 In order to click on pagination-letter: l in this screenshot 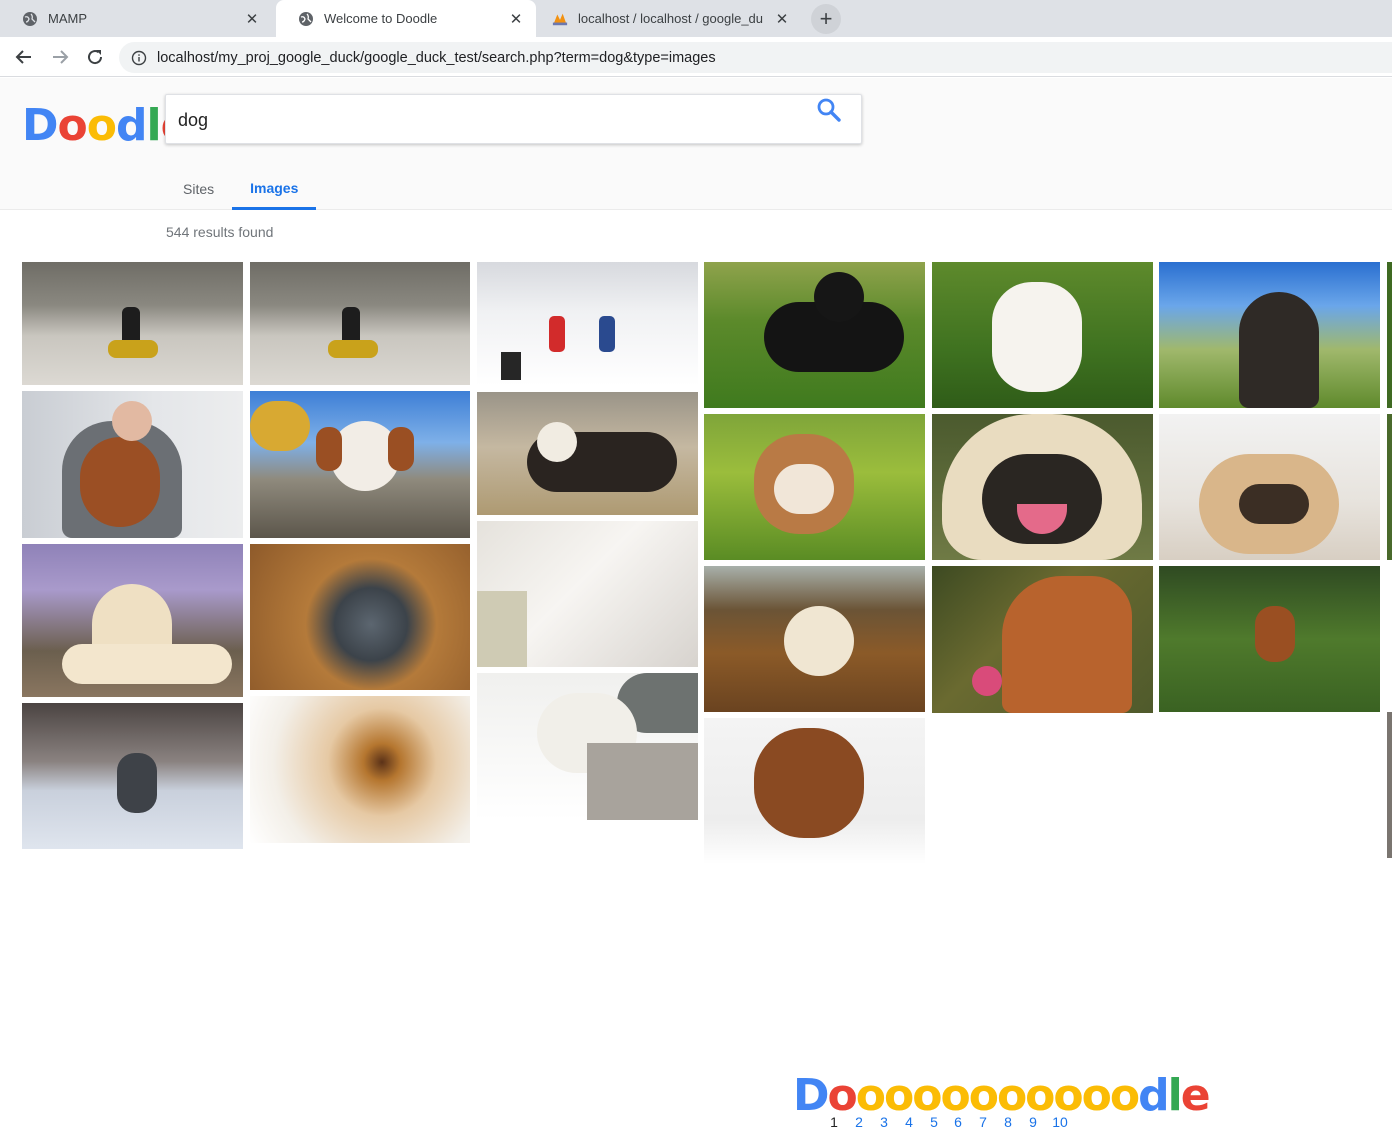, I will do `click(1175, 1095)`.